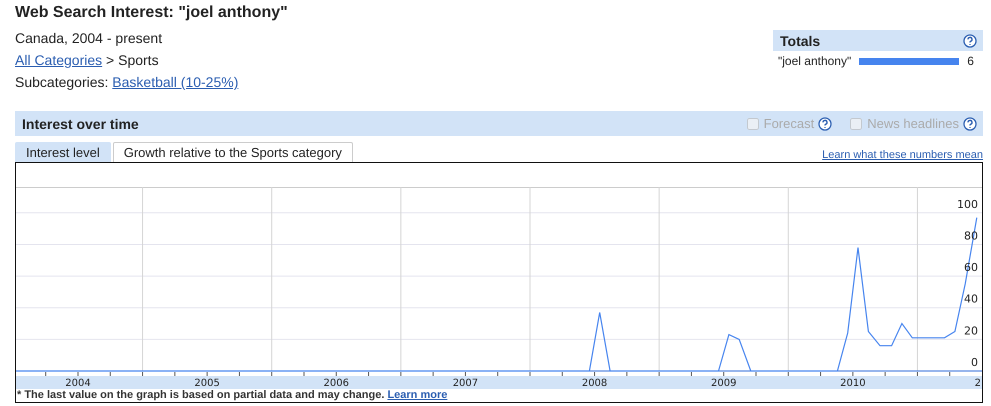 The height and width of the screenshot is (406, 991). What do you see at coordinates (207, 383) in the screenshot?
I see `axis-label: 2005` at bounding box center [207, 383].